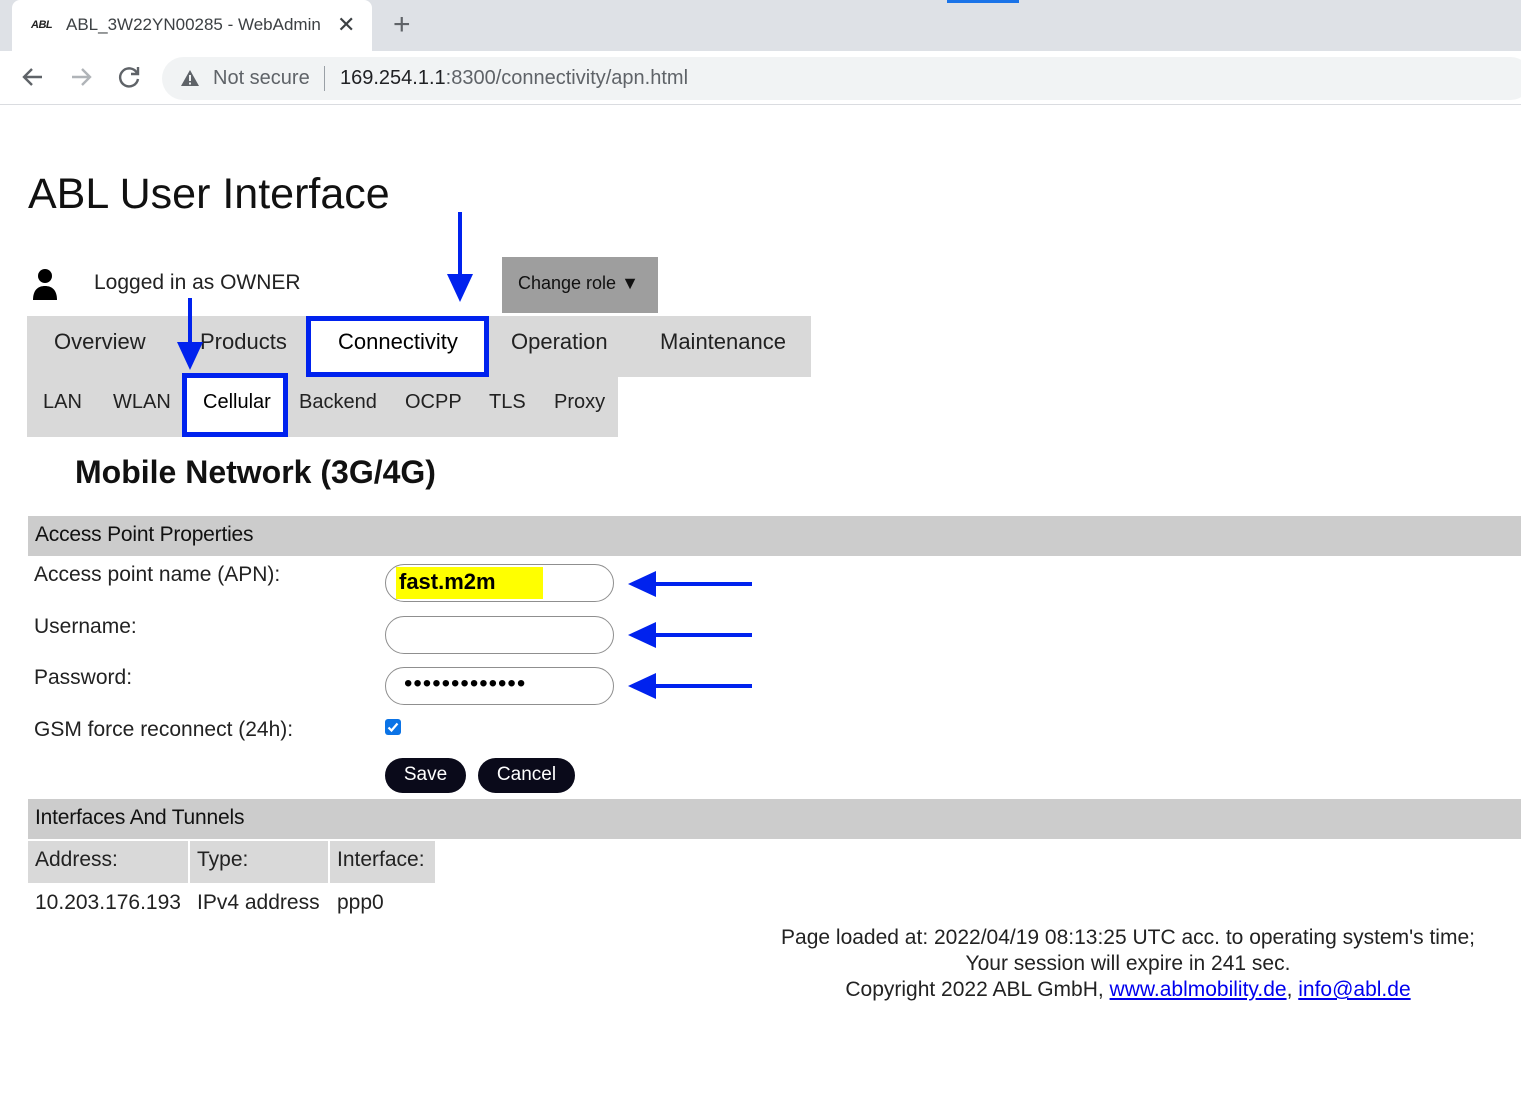 This screenshot has width=1521, height=1111. I want to click on subnav-proxy: Proxy, so click(579, 402).